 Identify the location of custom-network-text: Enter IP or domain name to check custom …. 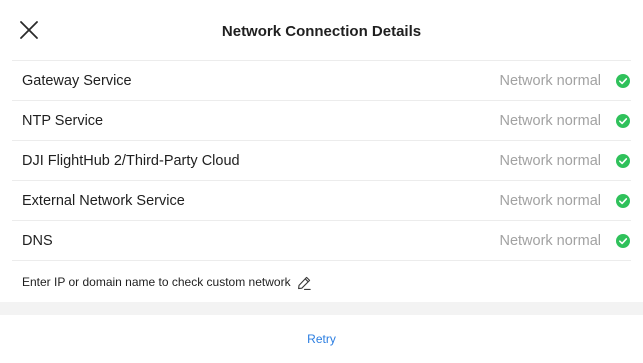
(156, 282).